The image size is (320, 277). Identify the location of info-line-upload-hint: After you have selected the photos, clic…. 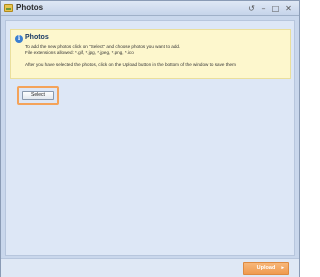
(130, 64).